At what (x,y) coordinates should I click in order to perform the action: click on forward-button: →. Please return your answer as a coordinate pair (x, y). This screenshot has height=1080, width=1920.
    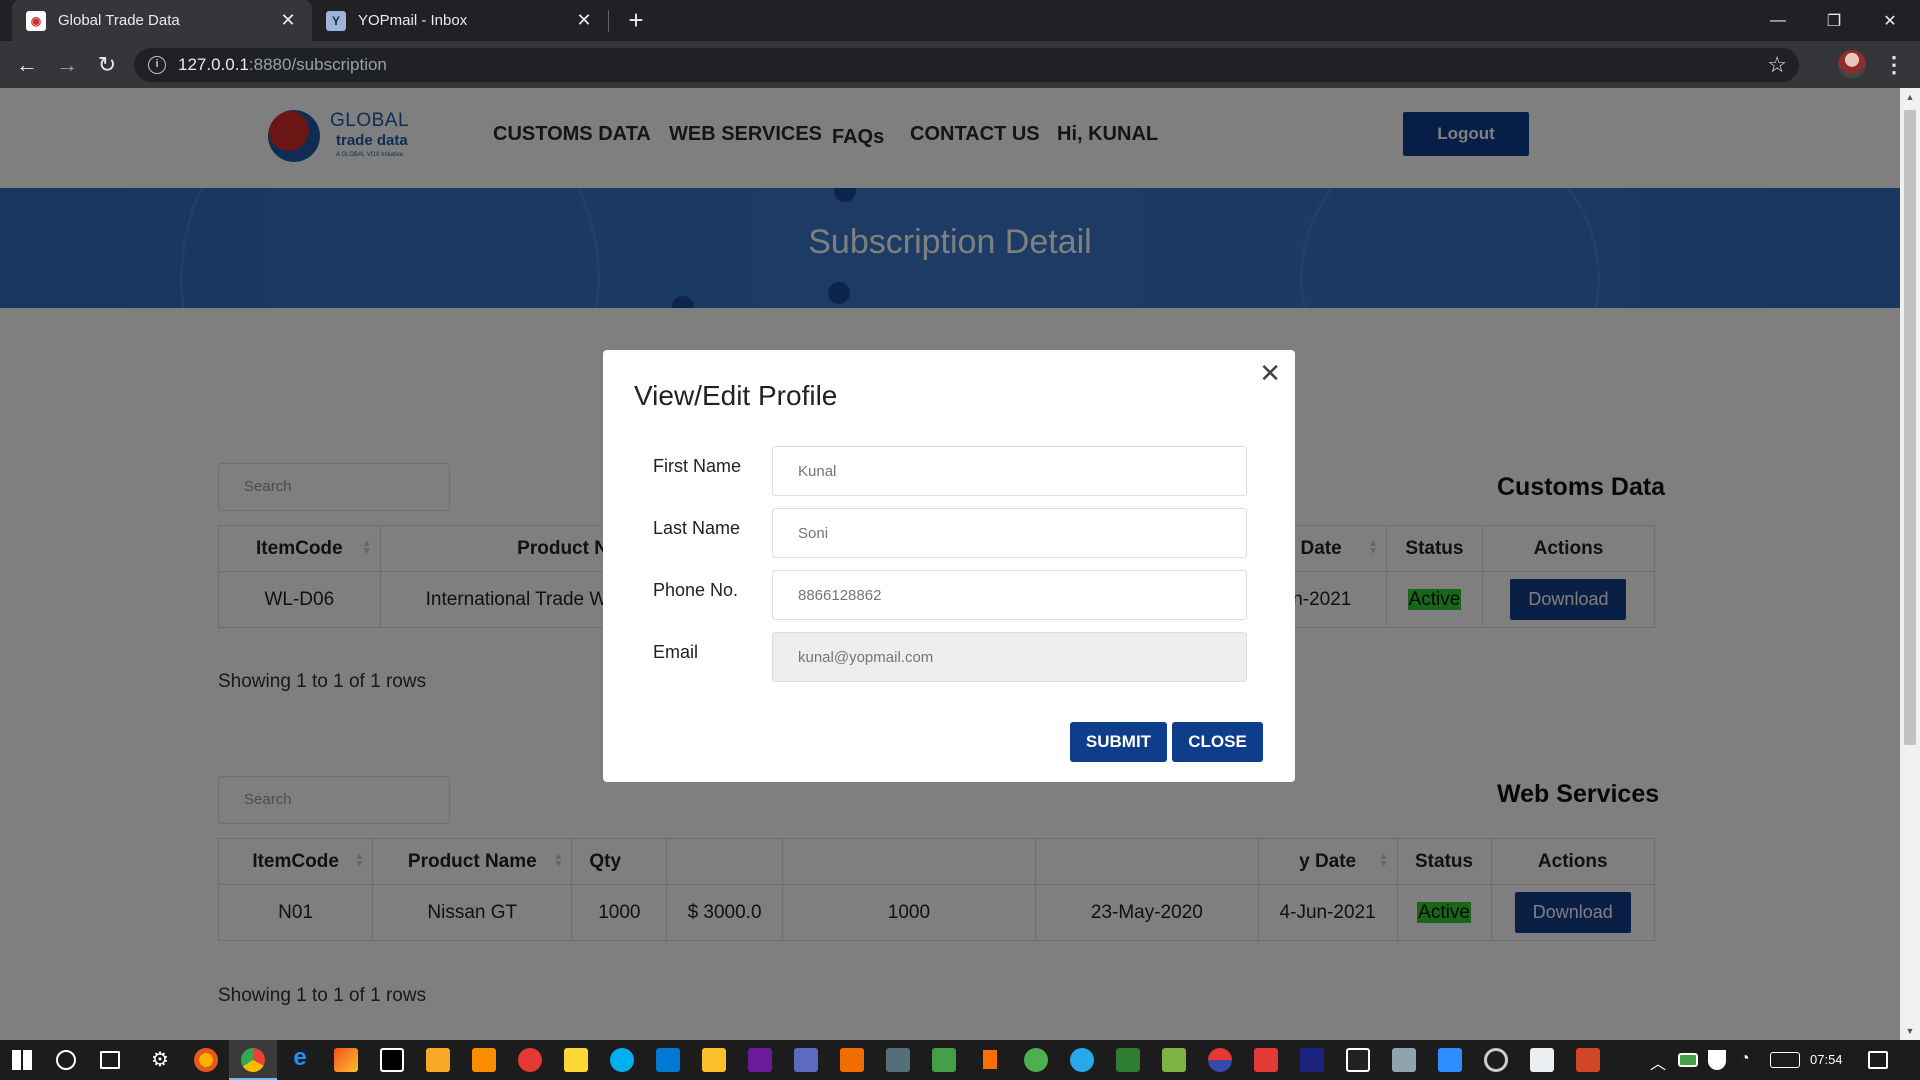
    Looking at the image, I should click on (67, 65).